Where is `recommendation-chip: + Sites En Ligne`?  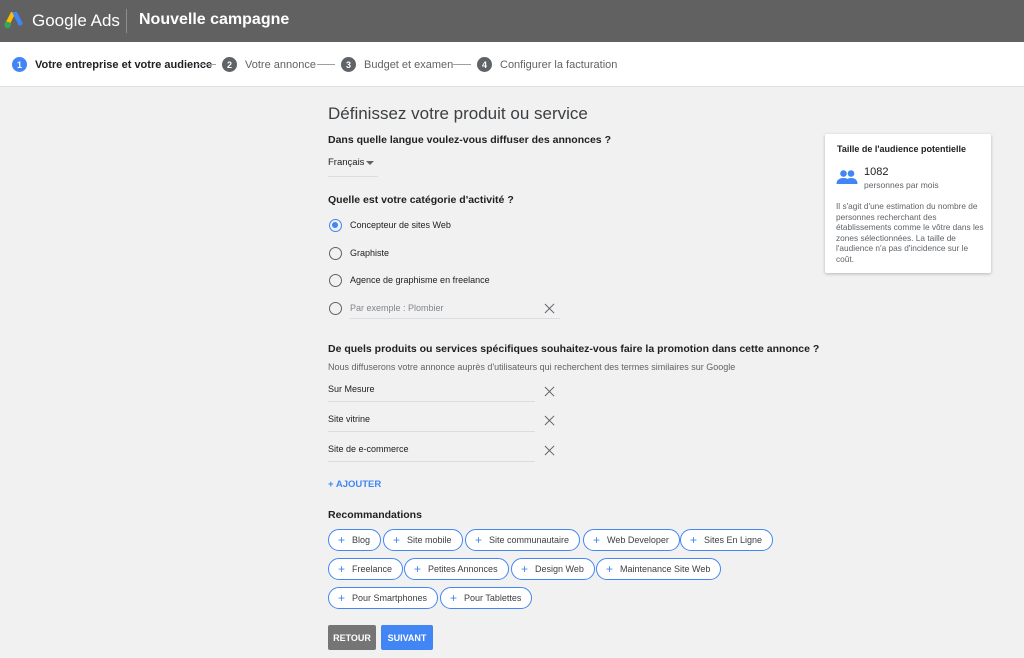 recommendation-chip: + Sites En Ligne is located at coordinates (727, 540).